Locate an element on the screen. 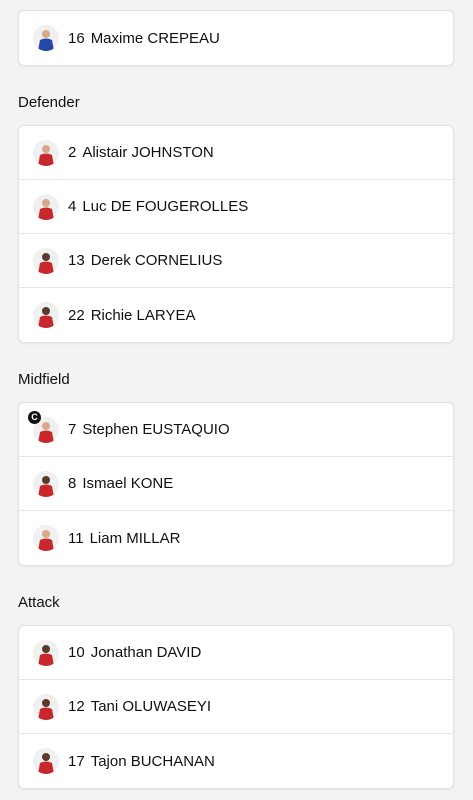 Image resolution: width=473 pixels, height=800 pixels. player-number: 2 is located at coordinates (72, 152).